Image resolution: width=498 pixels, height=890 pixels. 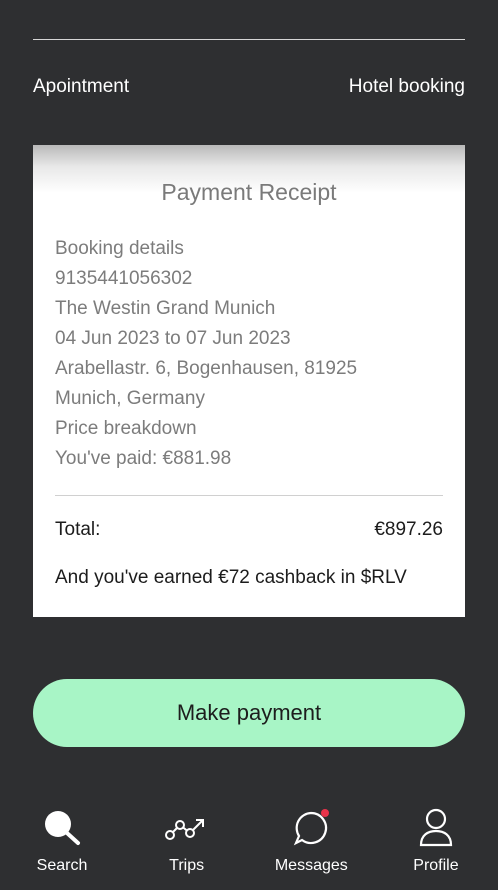 I want to click on make-payment-button: Make payment, so click(x=249, y=713).